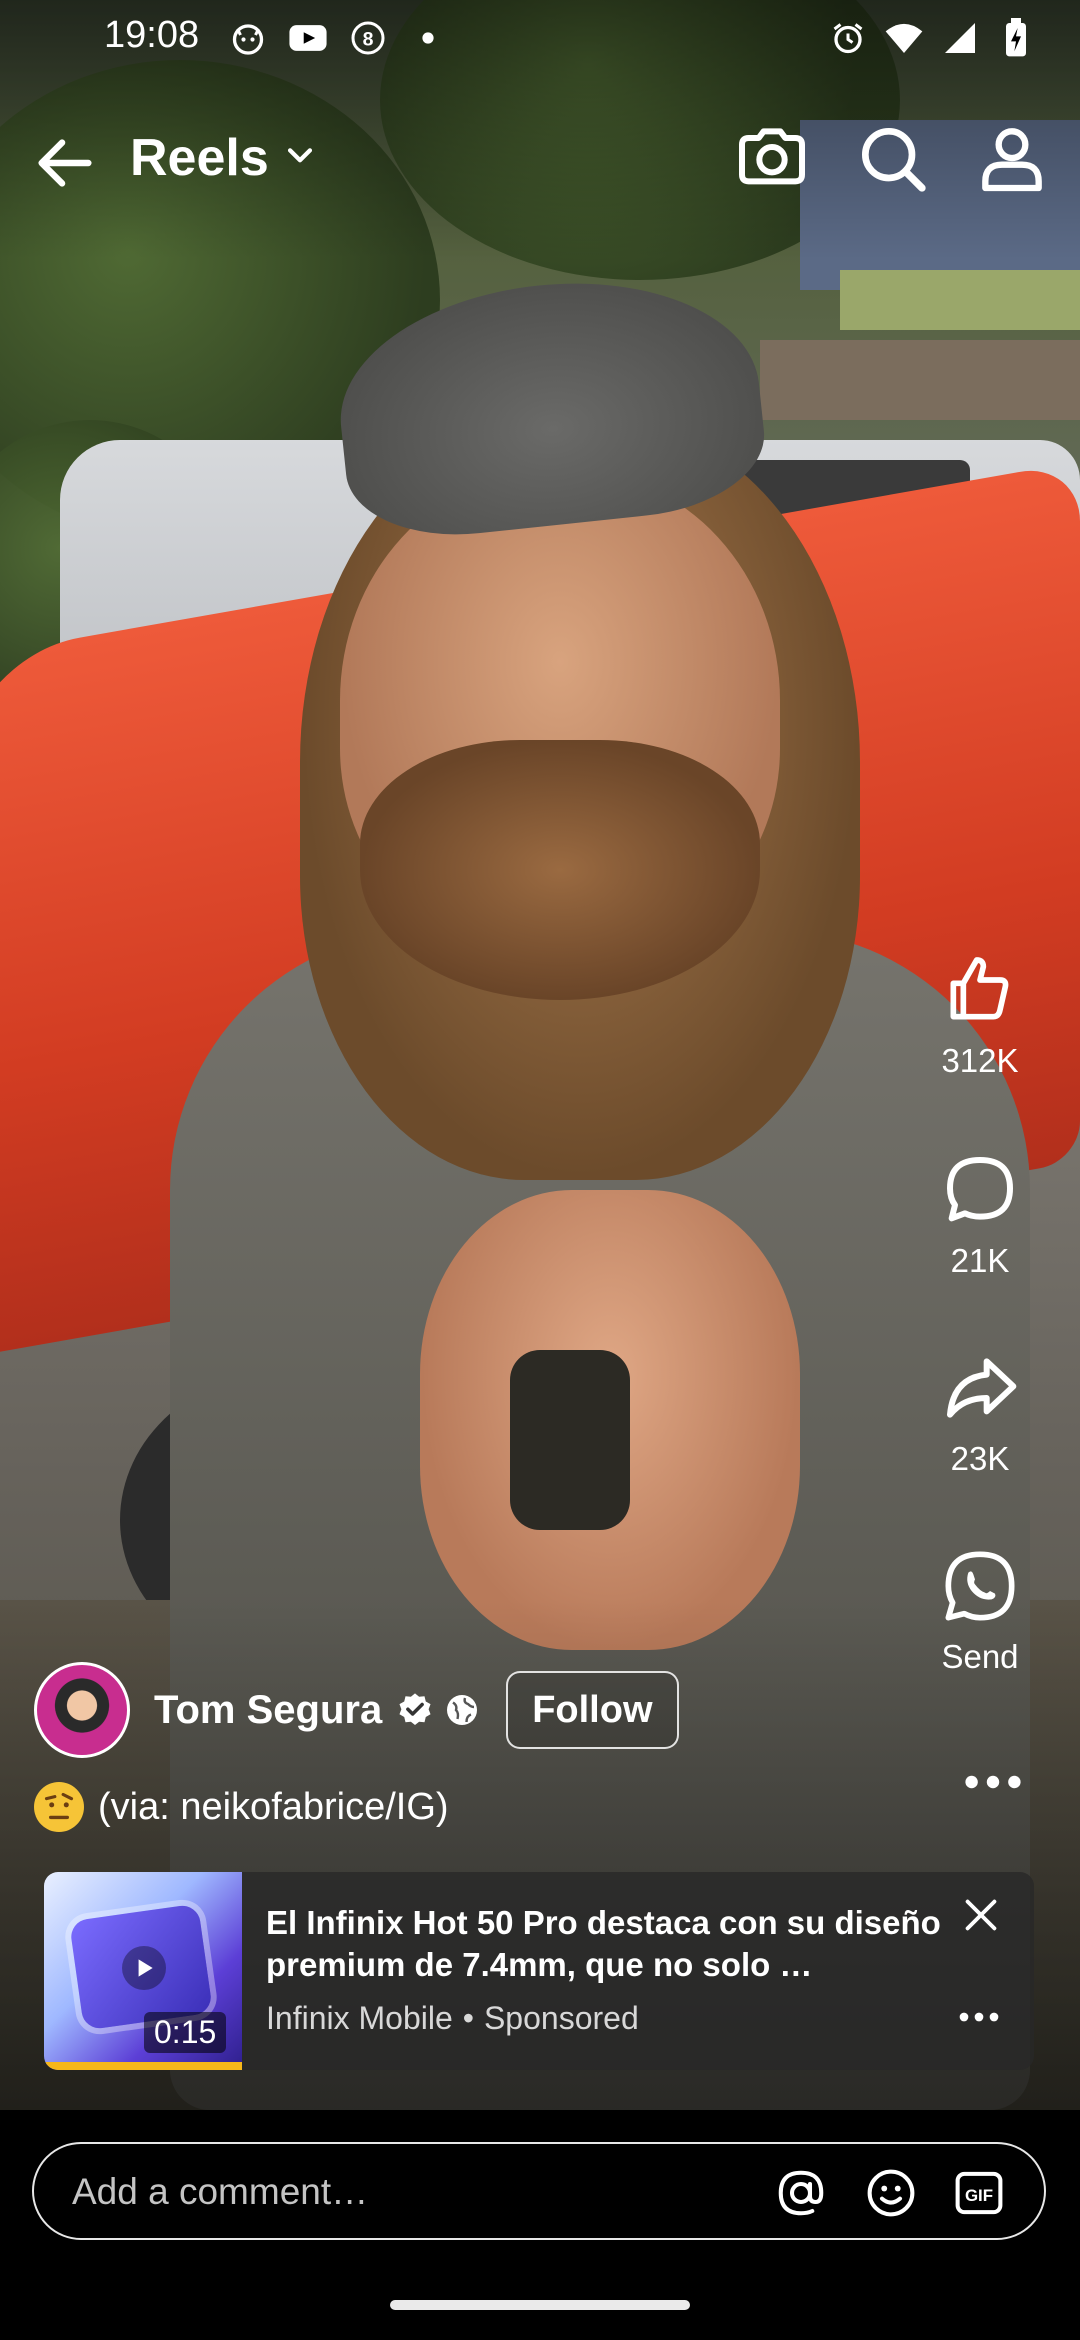 This screenshot has width=1080, height=2340. I want to click on ad-advertiser: Infinix Mobile, so click(359, 2018).